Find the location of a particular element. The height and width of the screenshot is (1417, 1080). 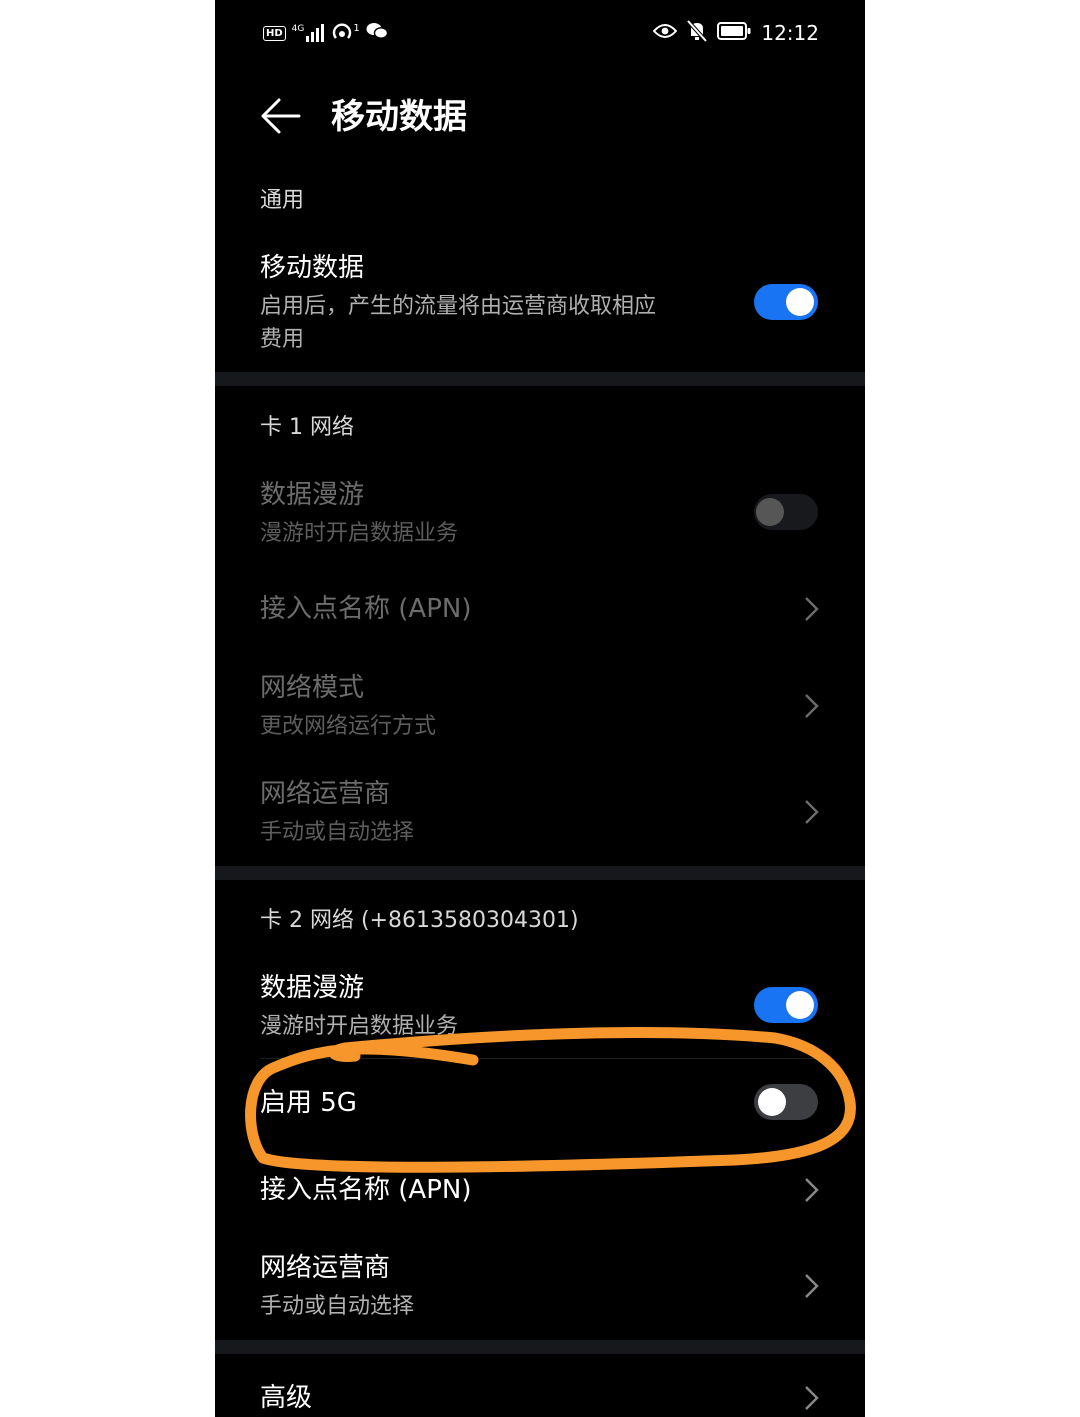

sim1-apn-title: 接入点名称 (APN) is located at coordinates (366, 609).